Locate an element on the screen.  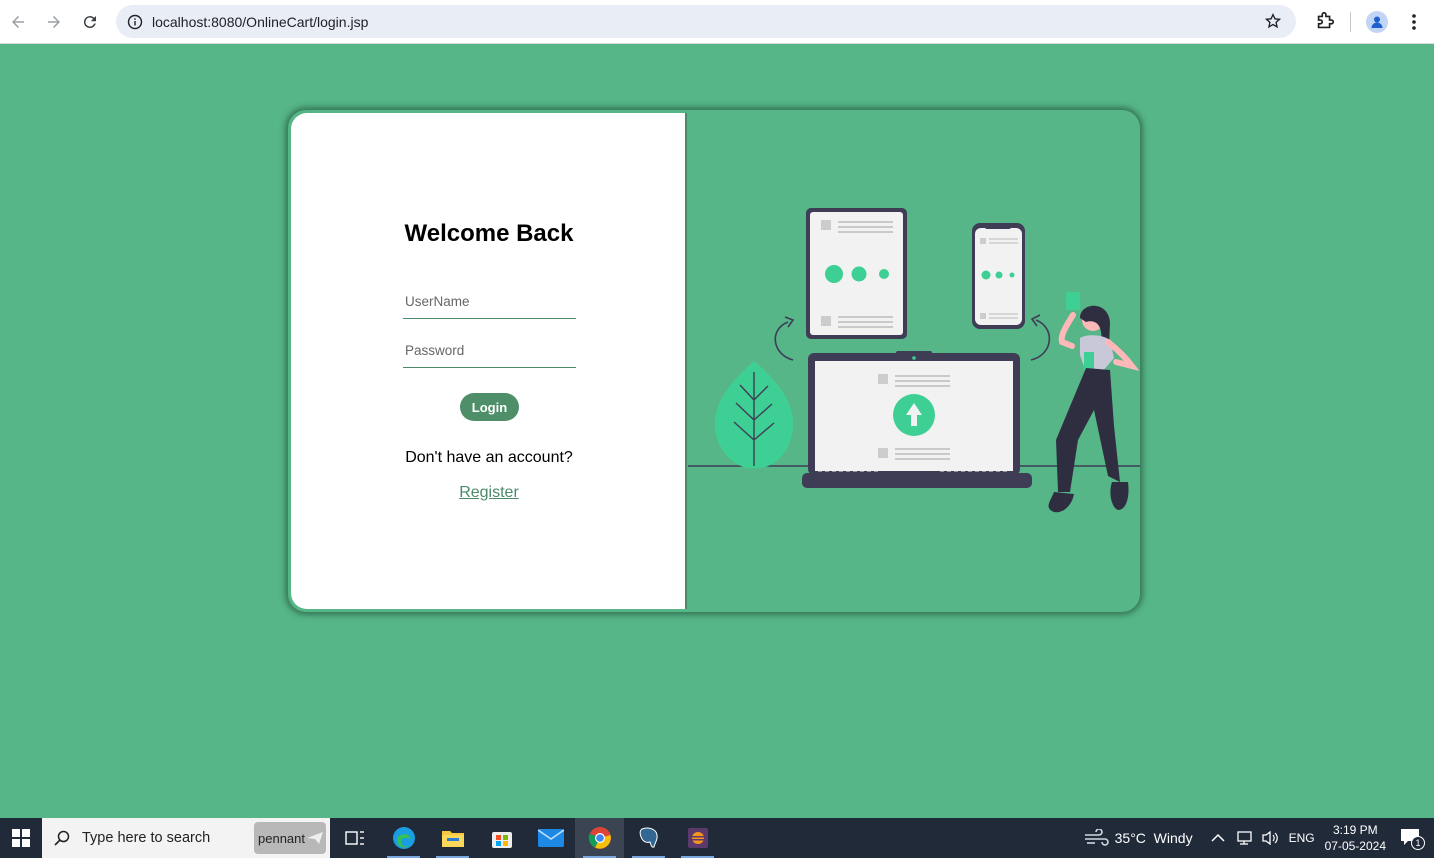
taskbar-store is located at coordinates (501, 838).